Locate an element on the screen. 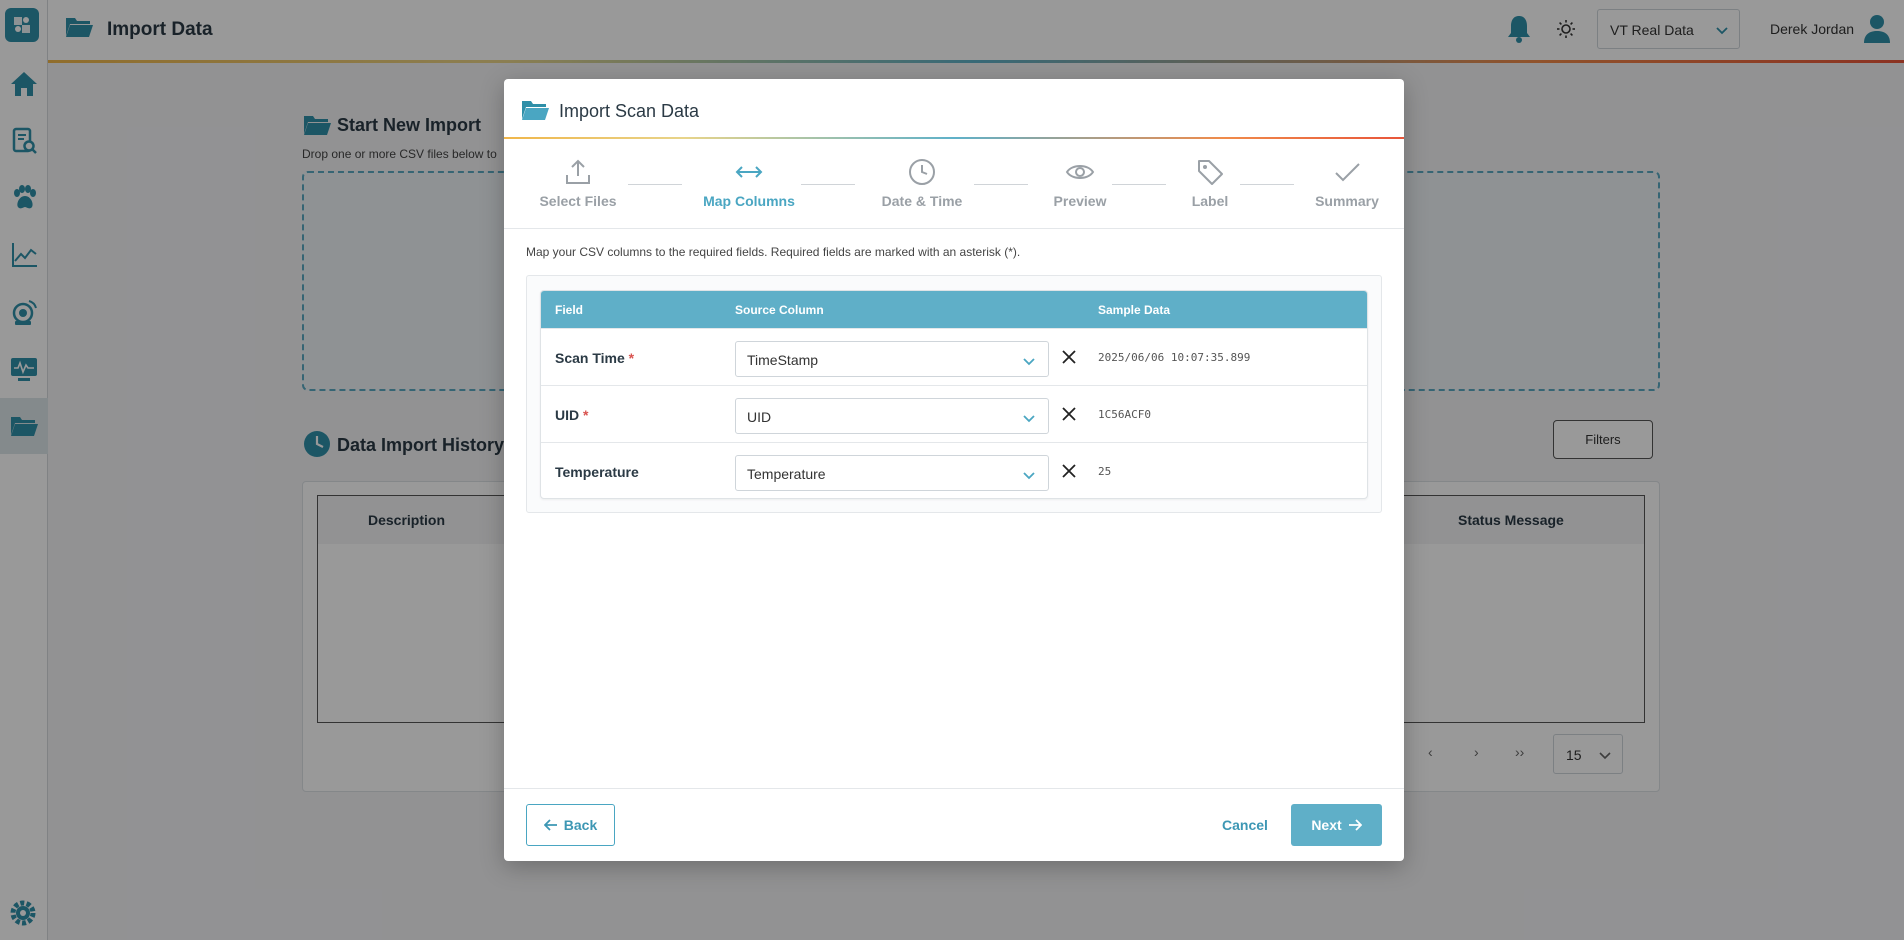  step-label: Select Files is located at coordinates (578, 201).